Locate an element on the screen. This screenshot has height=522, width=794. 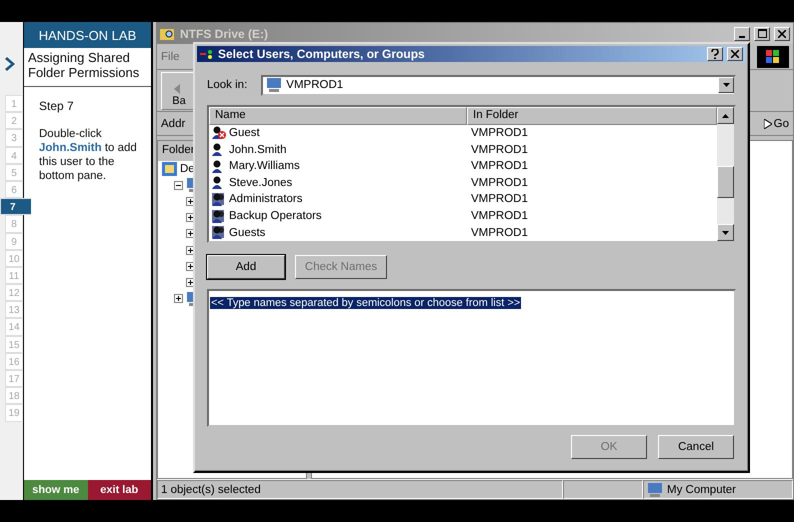
expand-icon is located at coordinates (178, 299).